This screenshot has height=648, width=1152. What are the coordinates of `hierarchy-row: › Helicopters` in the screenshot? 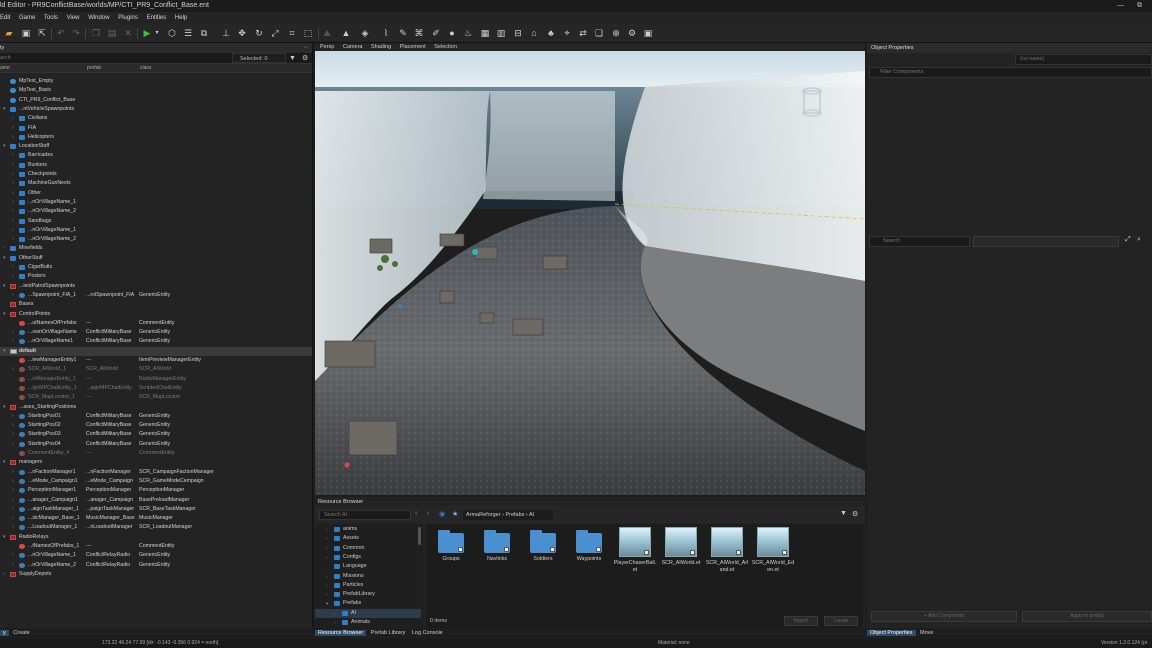 It's located at (156, 137).